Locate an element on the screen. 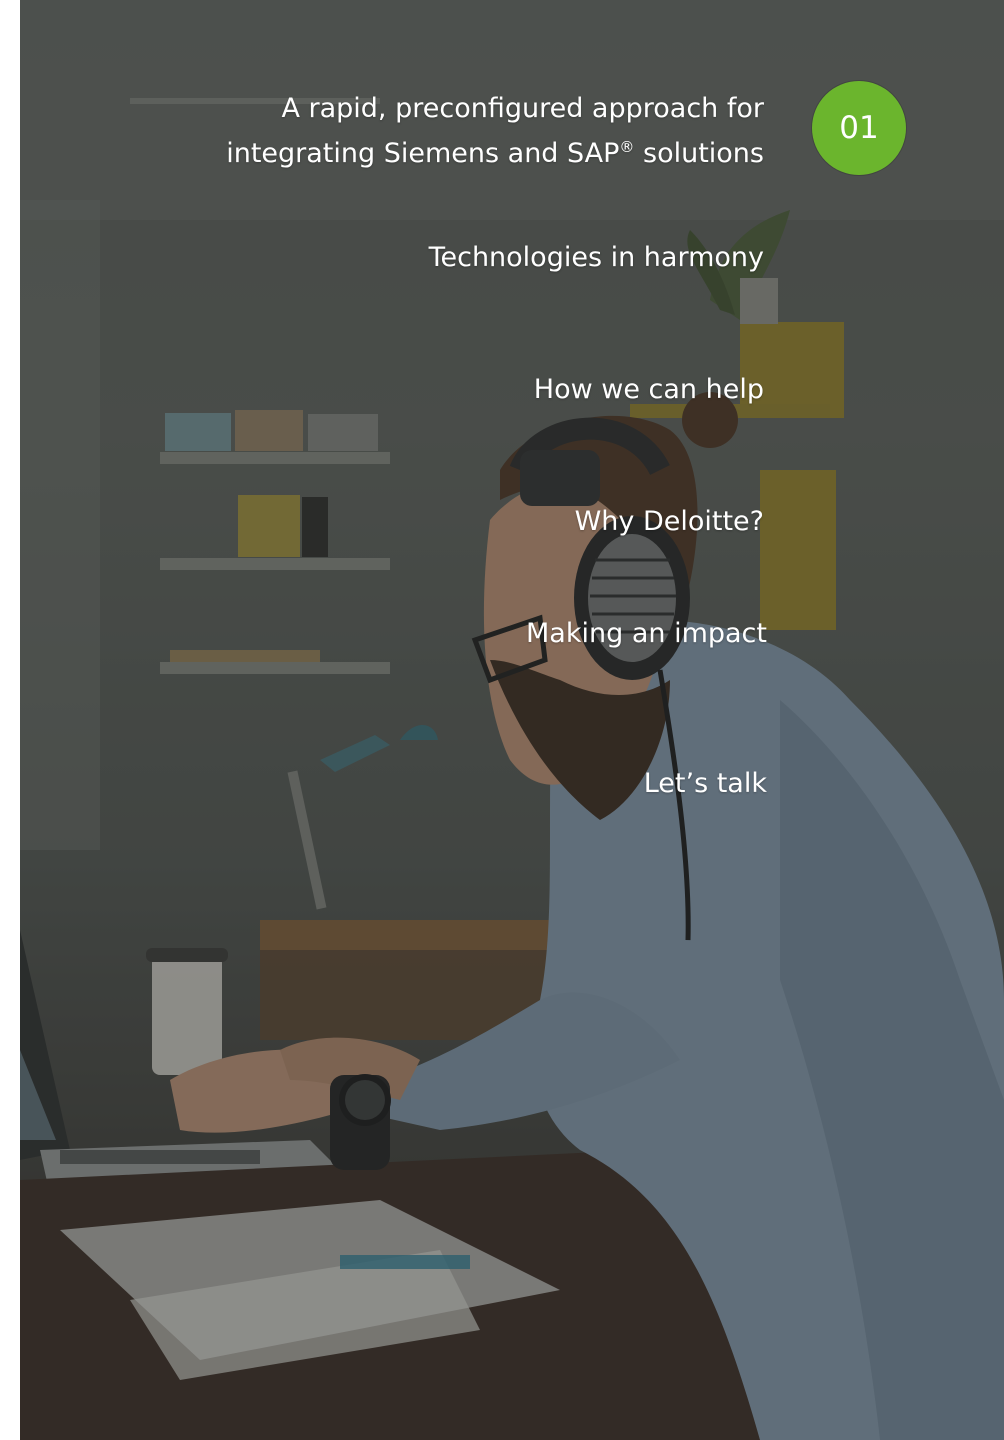 This screenshot has width=1004, height=1440. section-number-badge: 01 is located at coordinates (859, 128).